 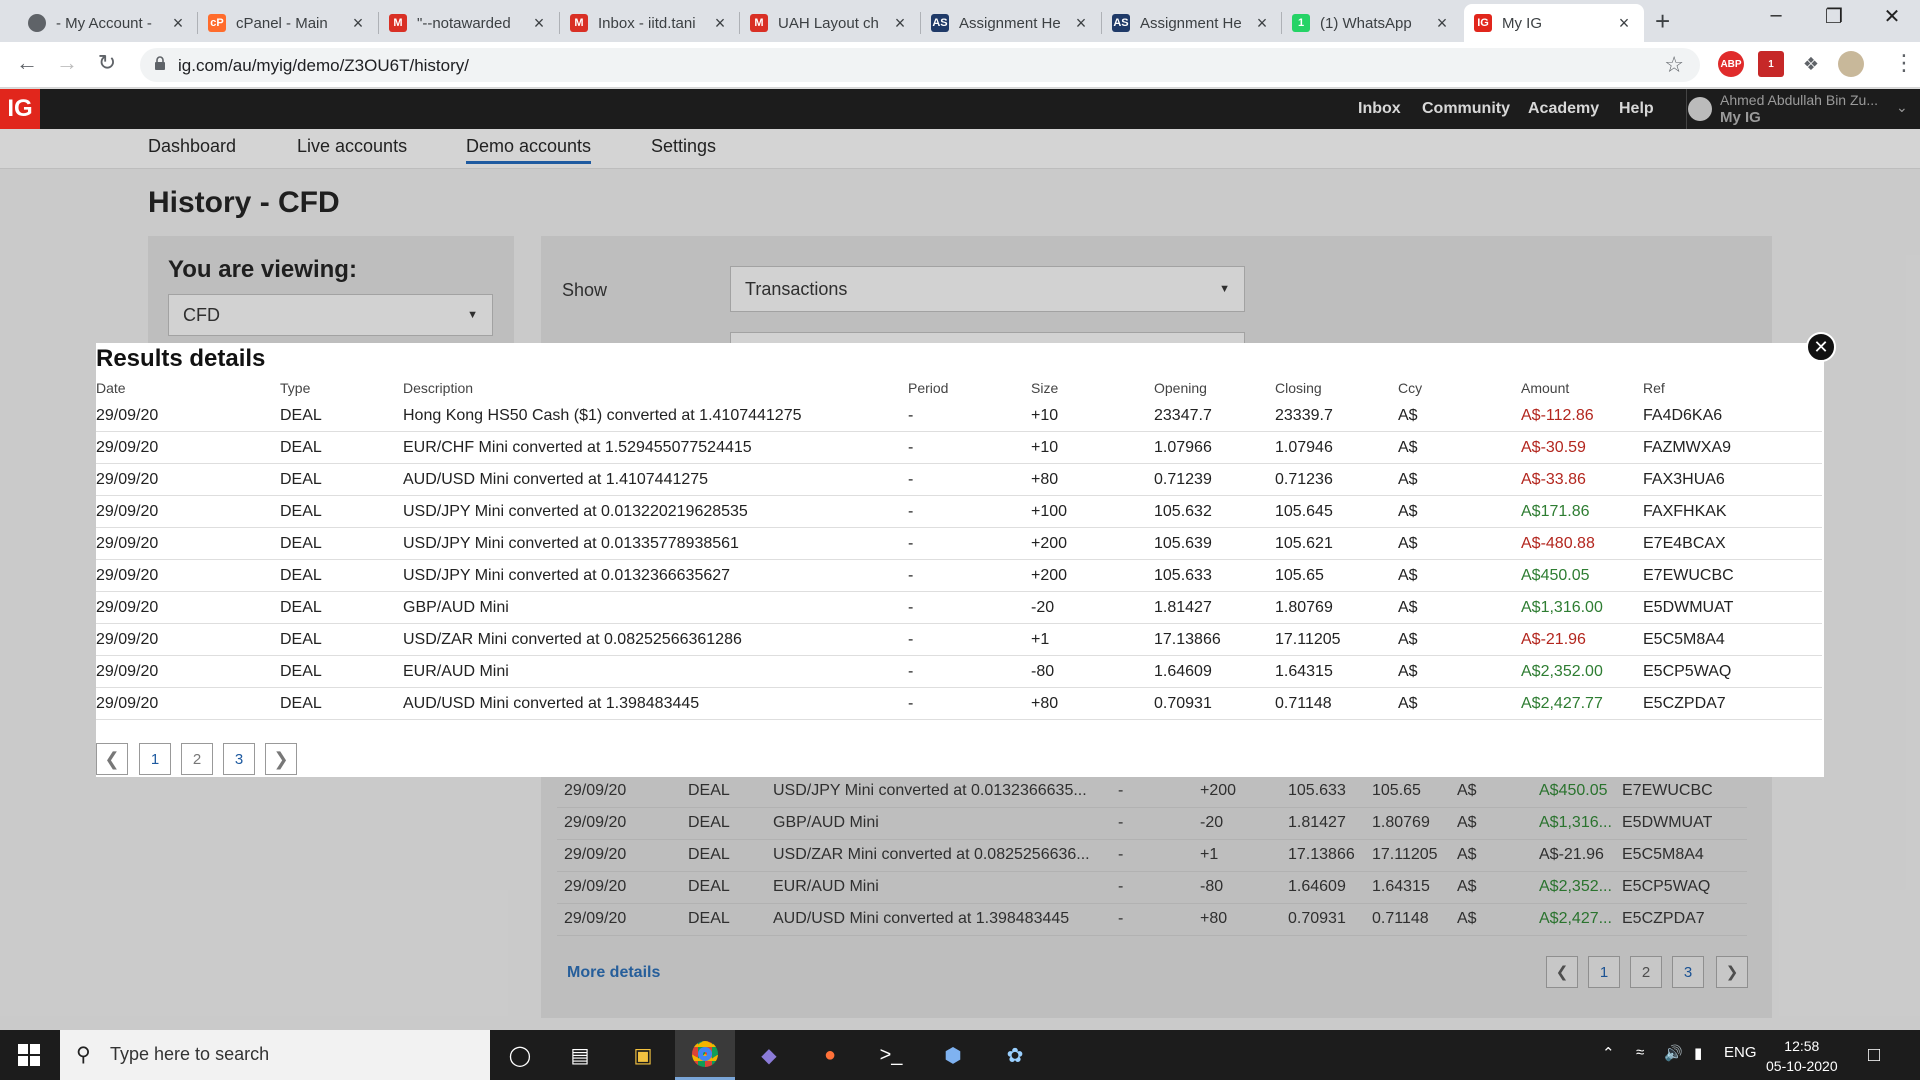 What do you see at coordinates (1522, 23) in the screenshot?
I see `tab-title: My IG` at bounding box center [1522, 23].